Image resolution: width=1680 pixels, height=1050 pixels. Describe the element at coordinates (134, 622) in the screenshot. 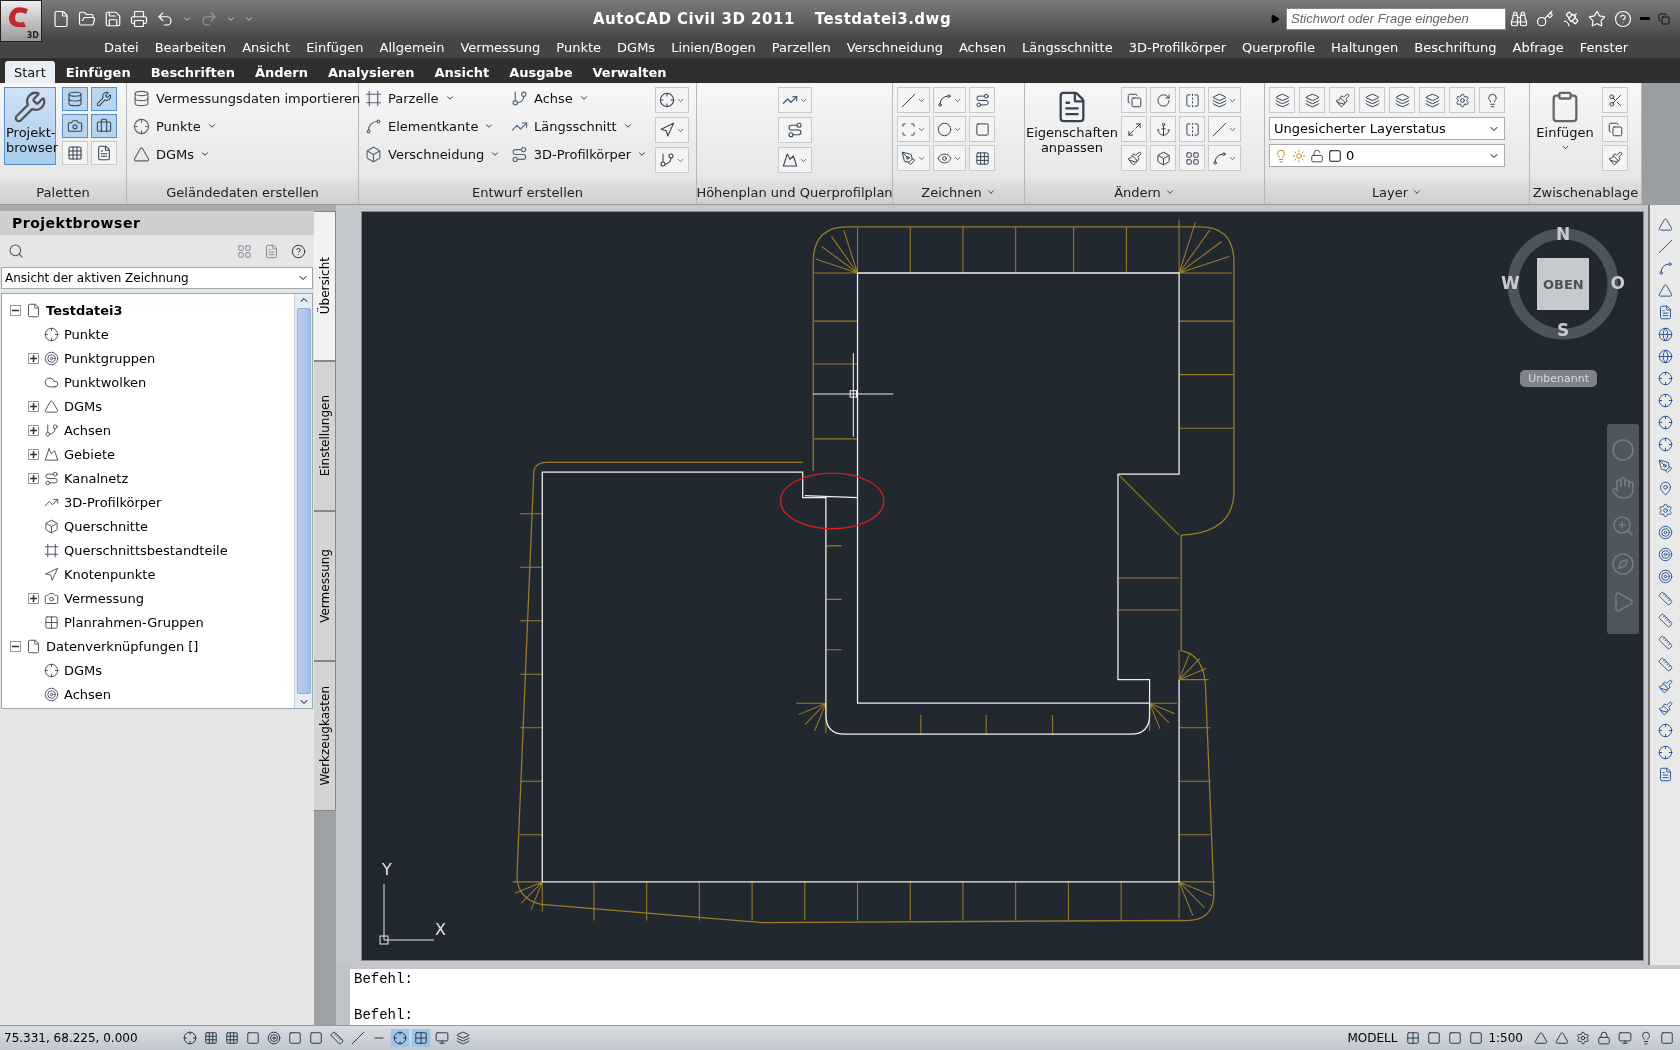

I see `tree-node-label: Planrahmen-Gruppen` at that location.